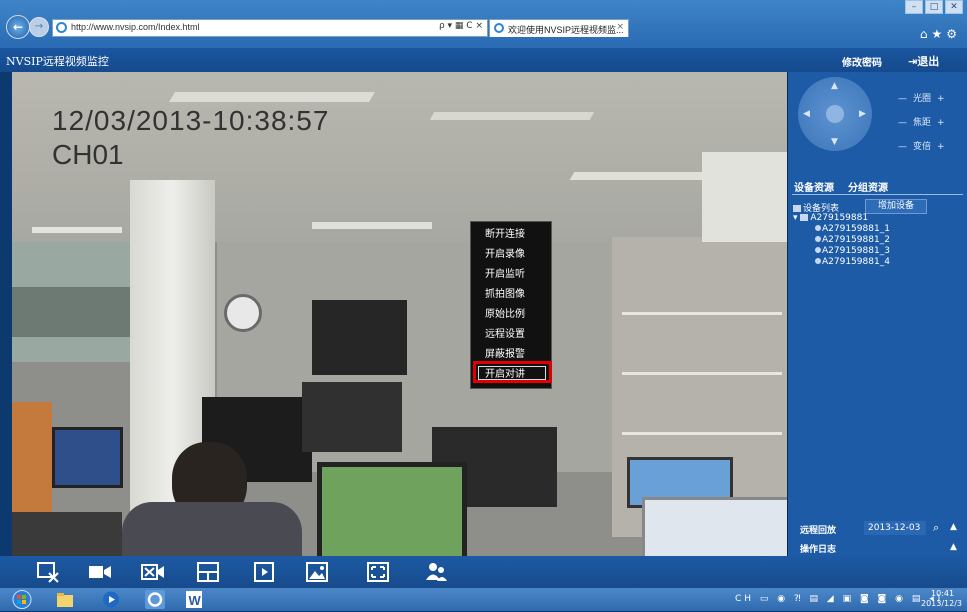 The width and height of the screenshot is (967, 612). Describe the element at coordinates (483, 572) in the screenshot. I see `video-toolbar` at that location.